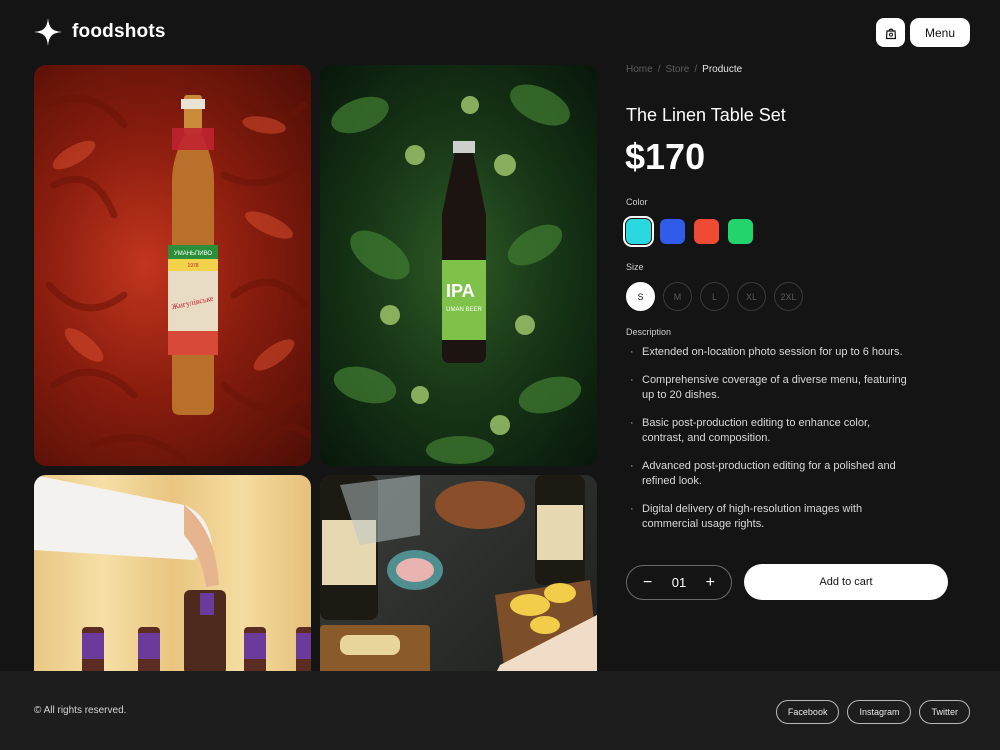 Image resolution: width=1000 pixels, height=750 pixels. What do you see at coordinates (677, 69) in the screenshot?
I see `breadcrumb-store: Store` at bounding box center [677, 69].